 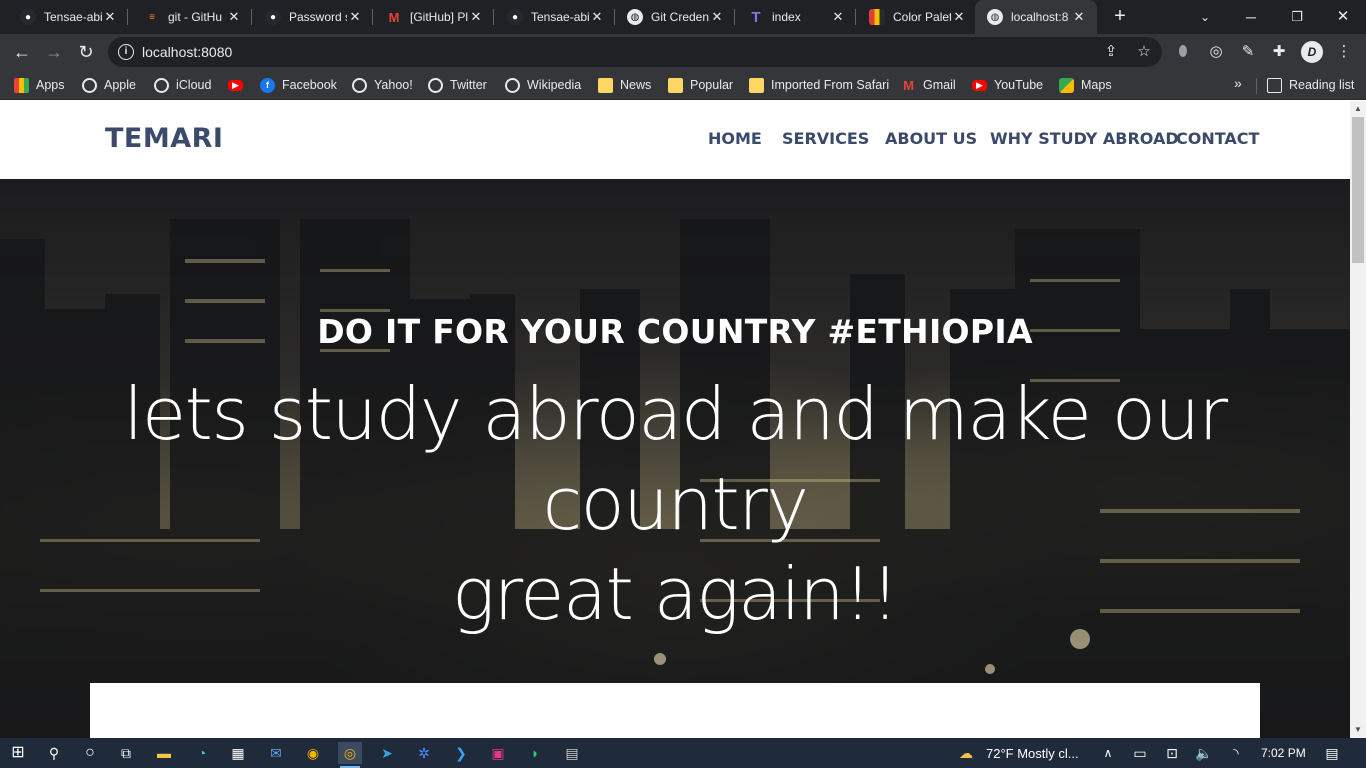 What do you see at coordinates (1172, 753) in the screenshot?
I see `device-icon: ⊡` at bounding box center [1172, 753].